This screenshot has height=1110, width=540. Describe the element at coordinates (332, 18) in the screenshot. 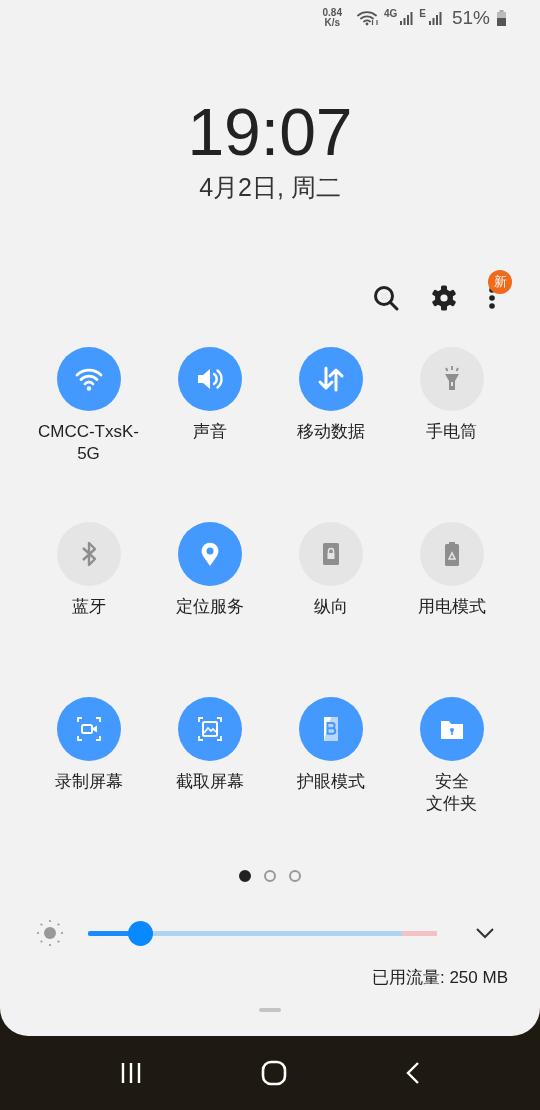

I see `network-speed: 0.84 K/s` at that location.